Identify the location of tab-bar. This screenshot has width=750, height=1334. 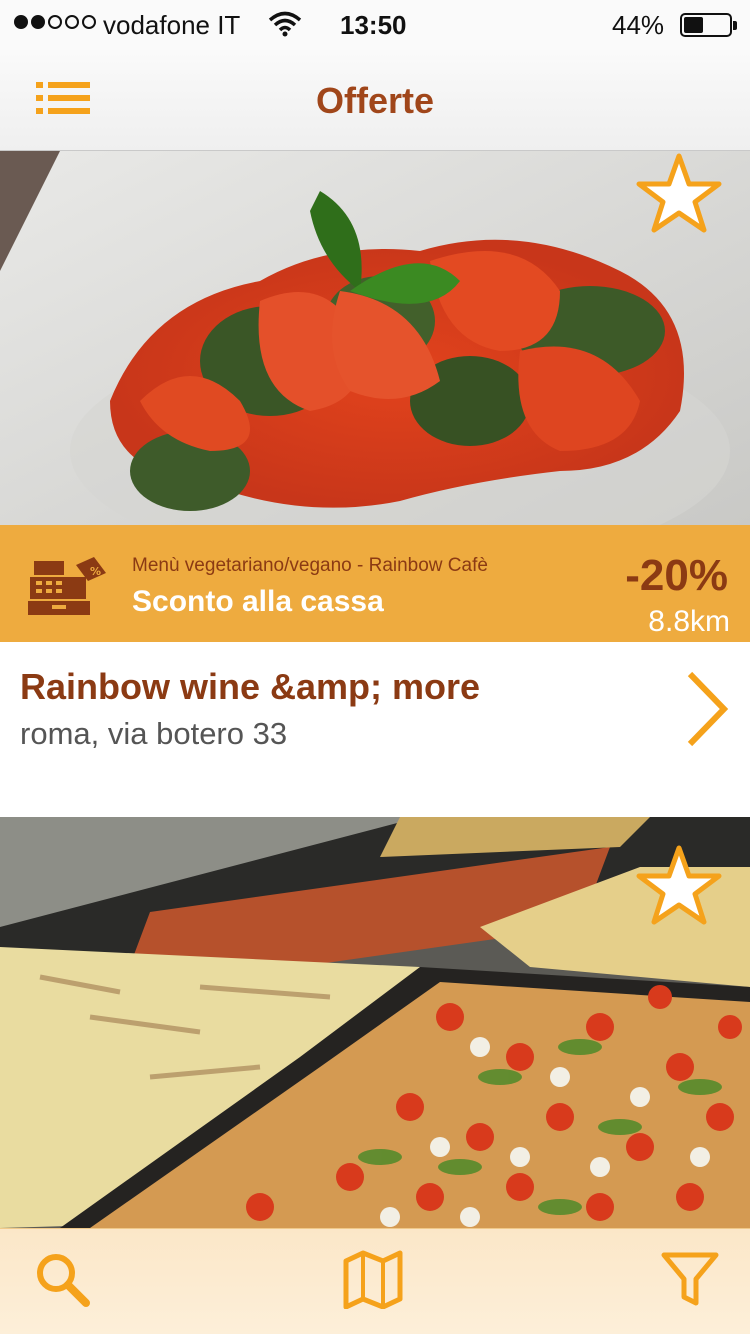
(375, 1281).